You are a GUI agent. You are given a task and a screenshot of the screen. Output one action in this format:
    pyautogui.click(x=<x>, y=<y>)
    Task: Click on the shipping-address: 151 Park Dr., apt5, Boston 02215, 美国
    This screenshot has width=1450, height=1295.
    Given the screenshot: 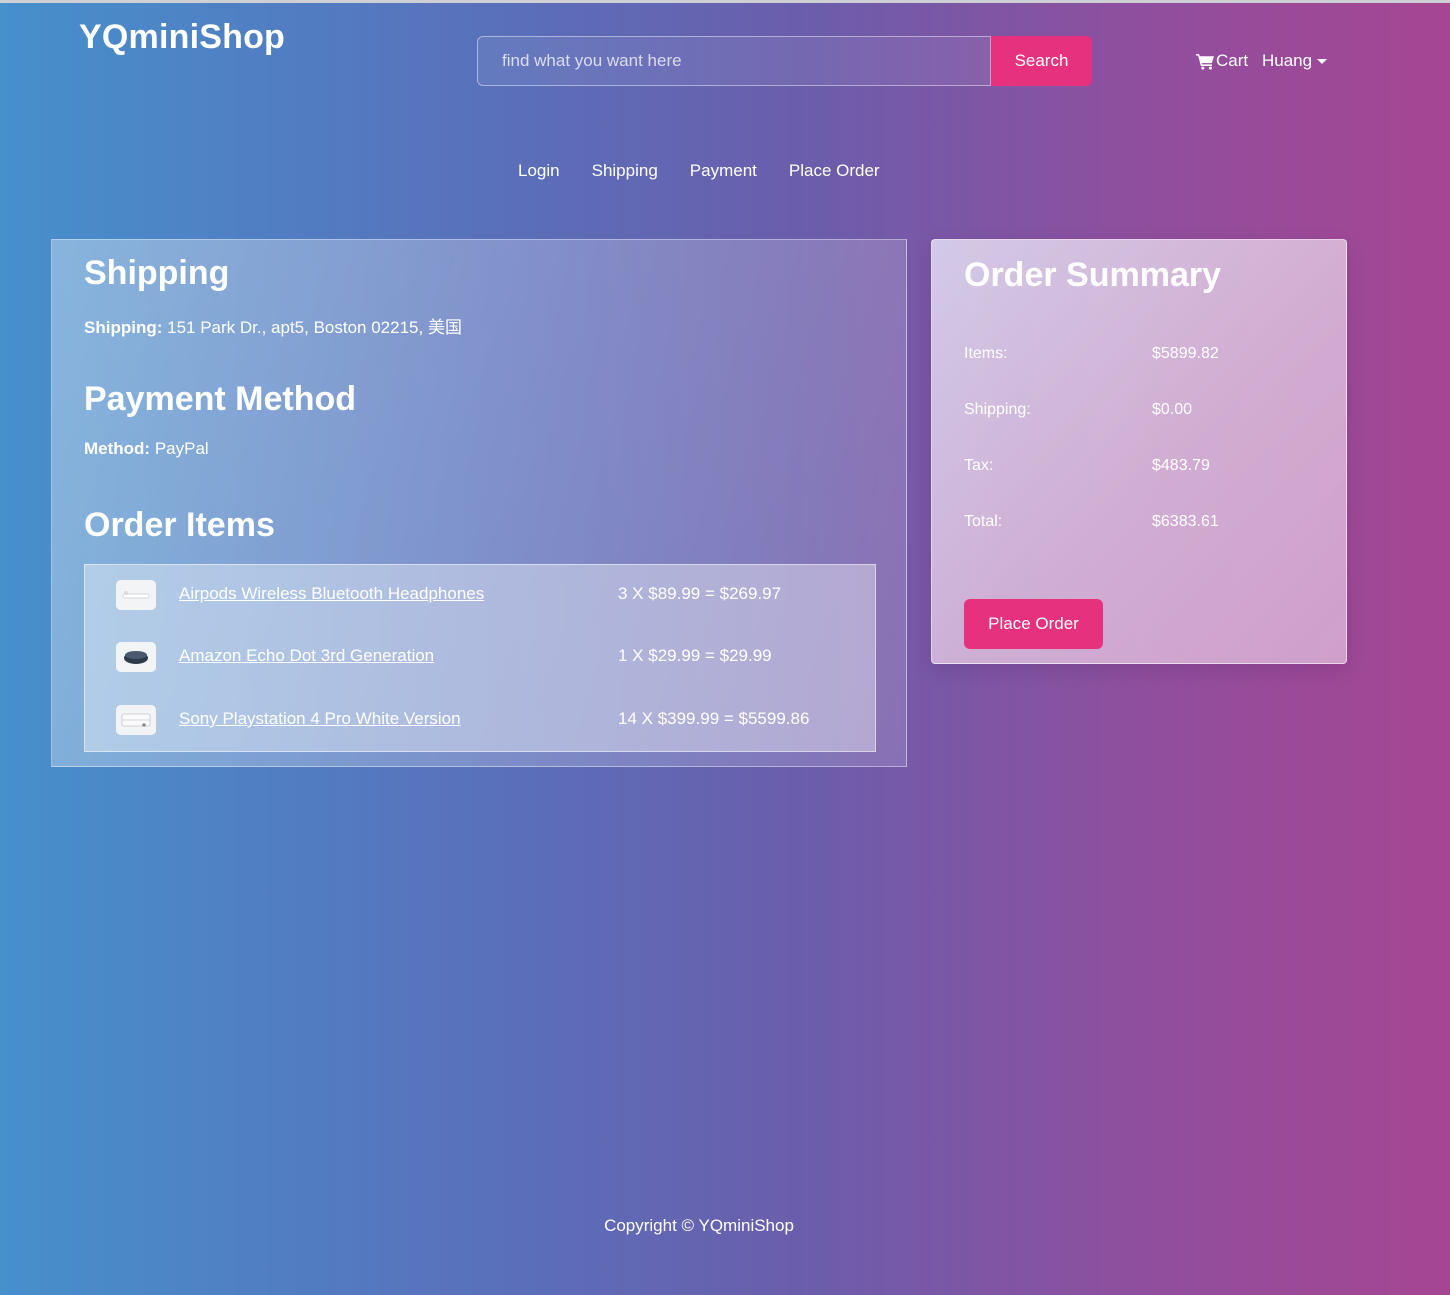 What is the action you would take?
    pyautogui.click(x=314, y=327)
    